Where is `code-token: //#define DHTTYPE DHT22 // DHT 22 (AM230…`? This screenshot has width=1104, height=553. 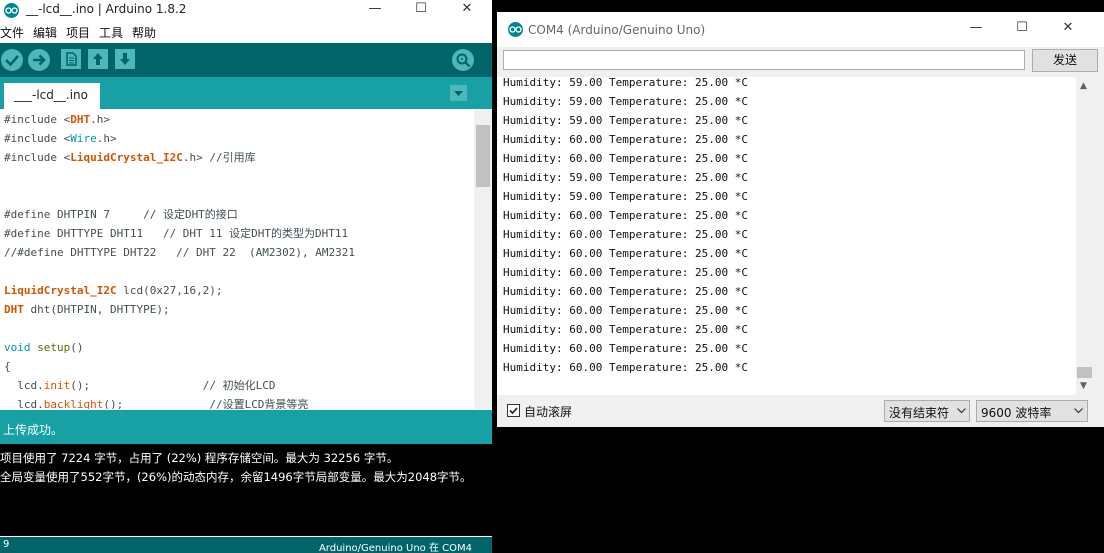 code-token: //#define DHTTYPE DHT22 // DHT 22 (AM230… is located at coordinates (179, 252).